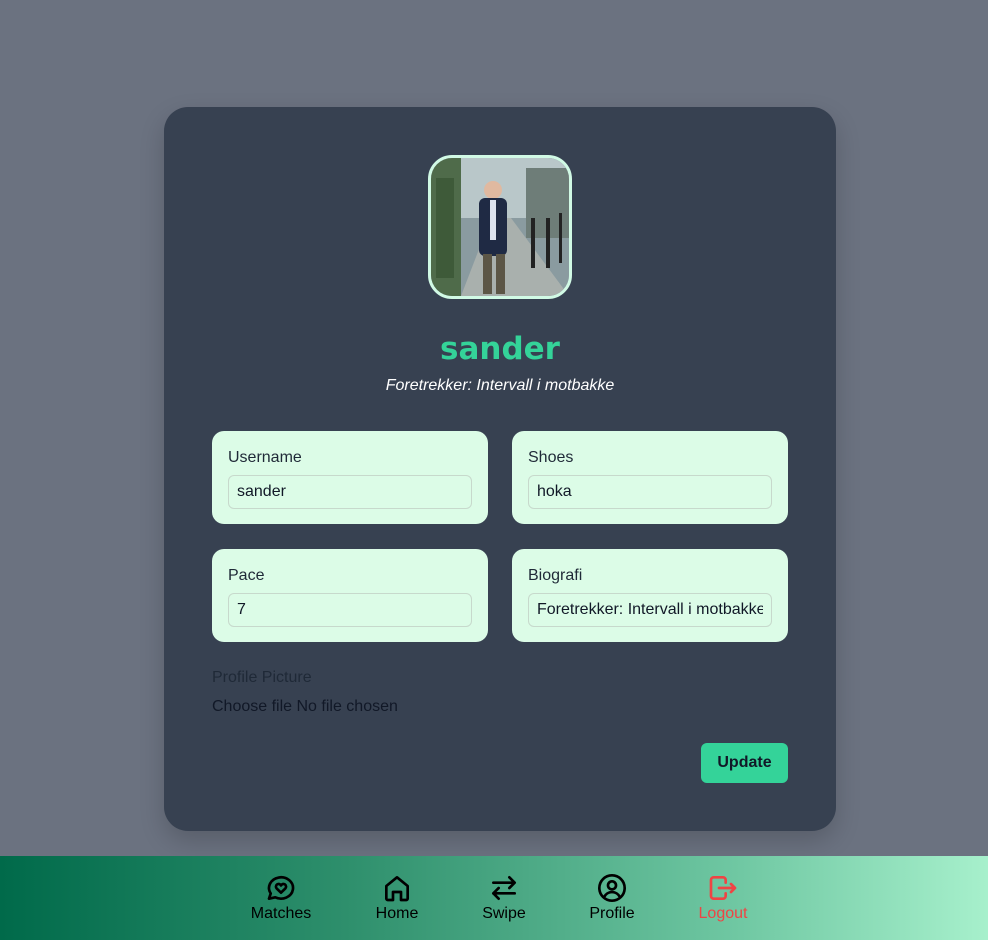  What do you see at coordinates (397, 889) in the screenshot?
I see `home-icon` at bounding box center [397, 889].